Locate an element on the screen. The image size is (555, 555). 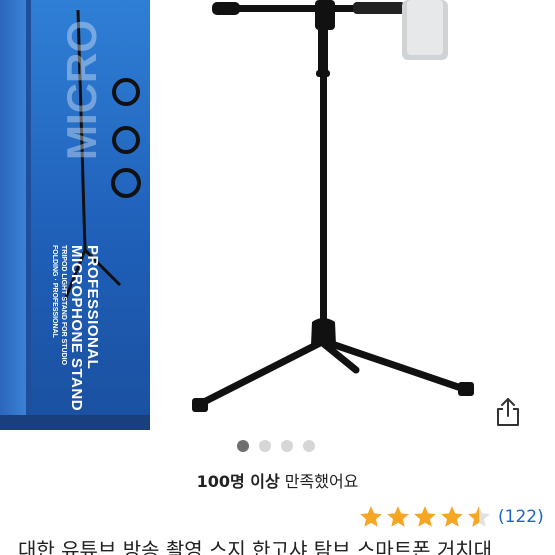
carousel-pager is located at coordinates (276, 446).